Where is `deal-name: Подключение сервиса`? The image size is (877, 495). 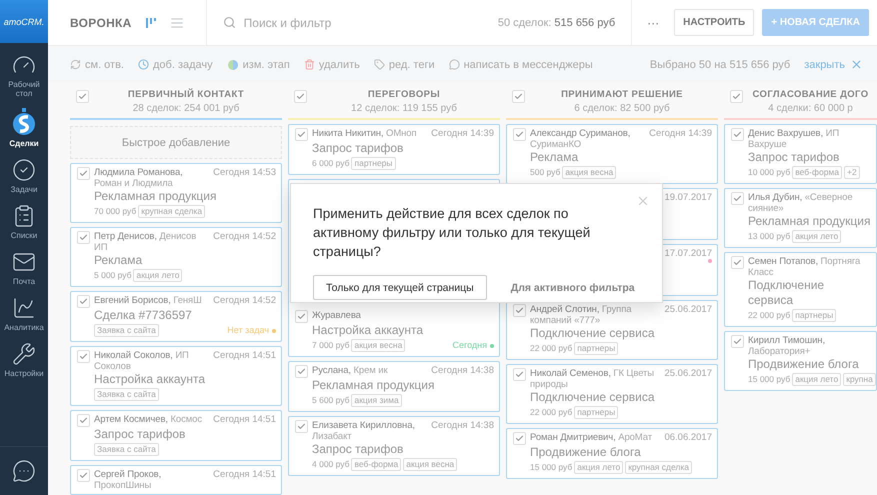
deal-name: Подключение сервиса is located at coordinates (593, 333).